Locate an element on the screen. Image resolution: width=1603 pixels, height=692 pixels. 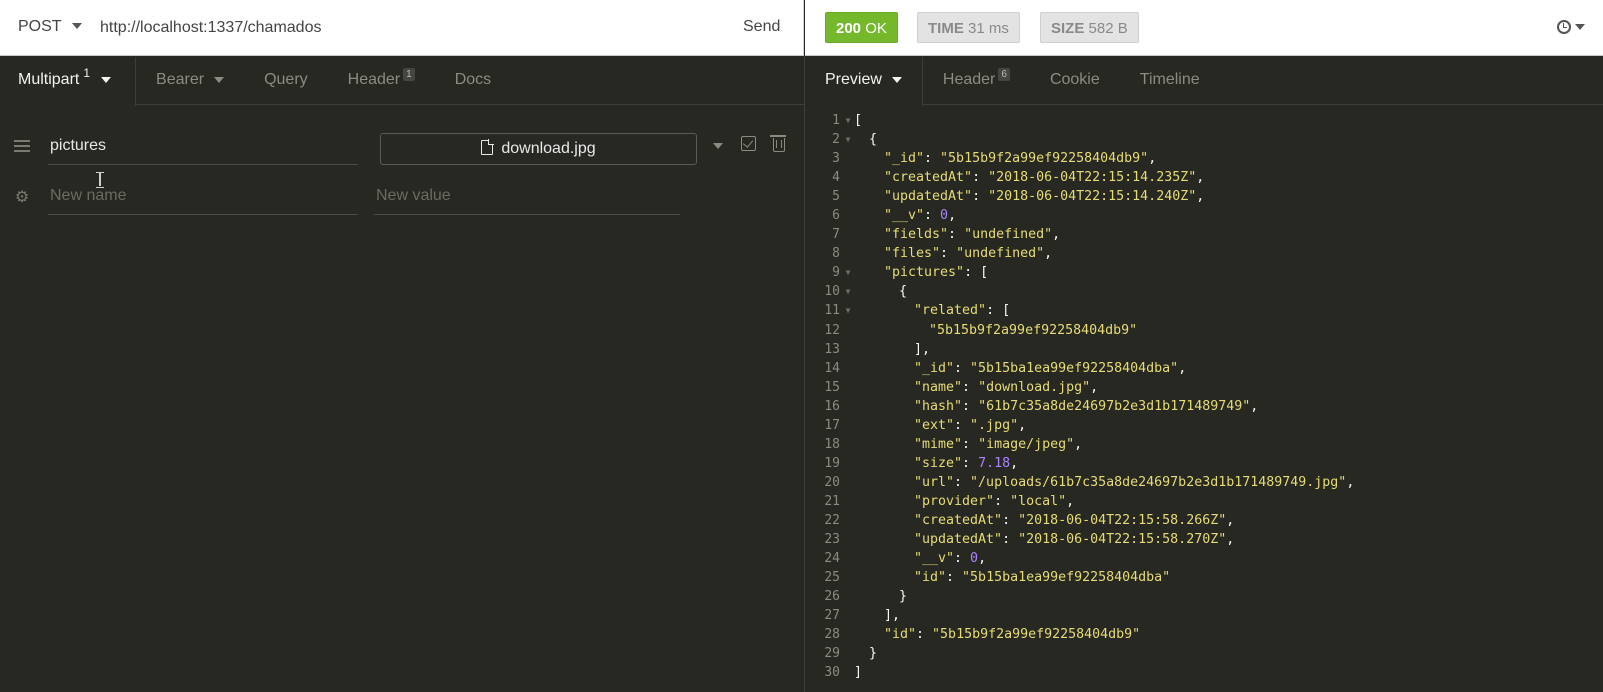
tab-query: Query is located at coordinates (286, 81).